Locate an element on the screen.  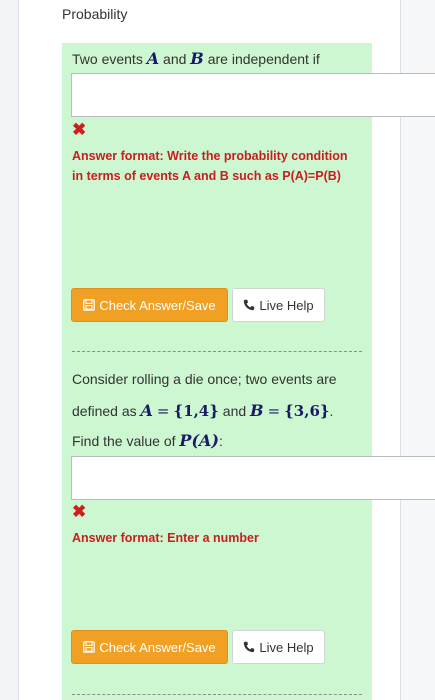
q2-colon: : is located at coordinates (221, 441).